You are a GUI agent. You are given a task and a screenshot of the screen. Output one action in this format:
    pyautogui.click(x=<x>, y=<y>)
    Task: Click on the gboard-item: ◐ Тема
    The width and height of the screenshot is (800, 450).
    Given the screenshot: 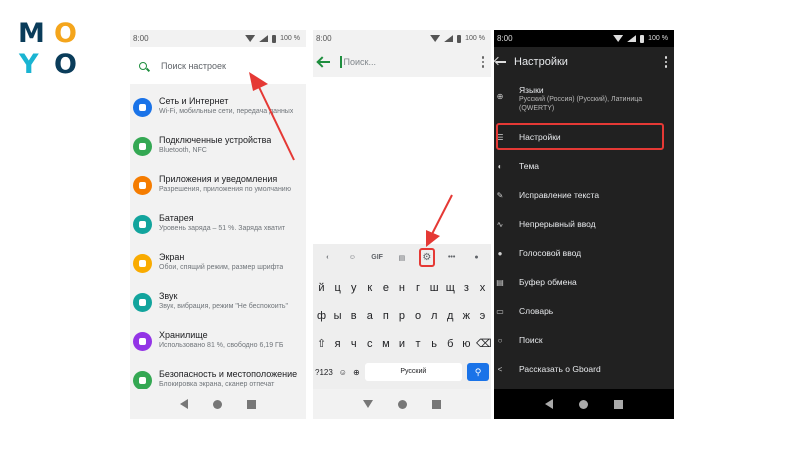 What is the action you would take?
    pyautogui.click(x=584, y=166)
    